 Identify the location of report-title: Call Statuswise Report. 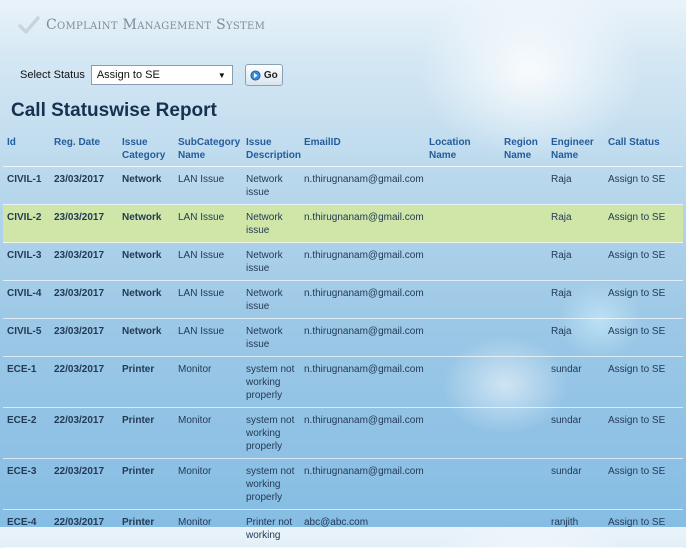
(114, 110).